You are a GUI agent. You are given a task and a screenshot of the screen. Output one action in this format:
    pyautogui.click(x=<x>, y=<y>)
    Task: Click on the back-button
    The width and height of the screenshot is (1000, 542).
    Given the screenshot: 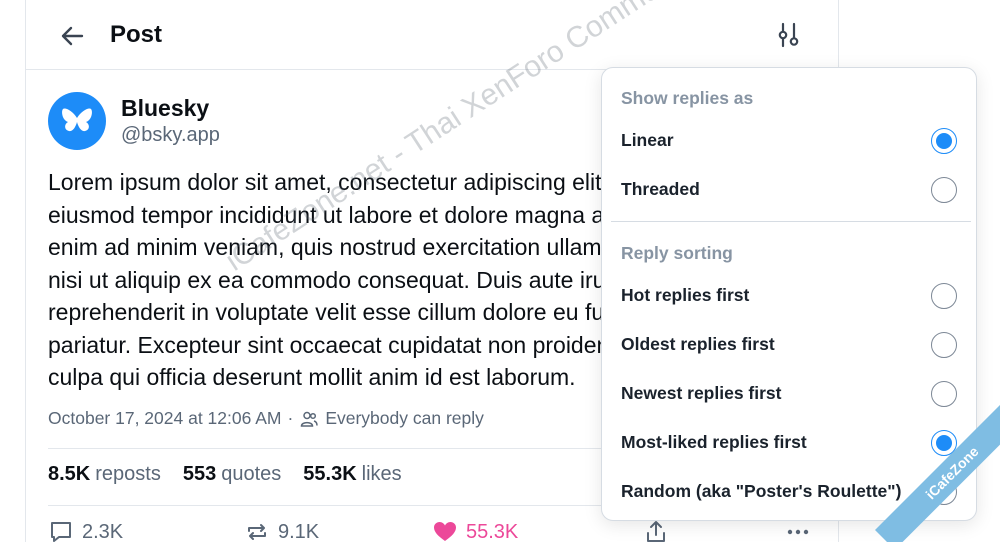 What is the action you would take?
    pyautogui.click(x=72, y=36)
    